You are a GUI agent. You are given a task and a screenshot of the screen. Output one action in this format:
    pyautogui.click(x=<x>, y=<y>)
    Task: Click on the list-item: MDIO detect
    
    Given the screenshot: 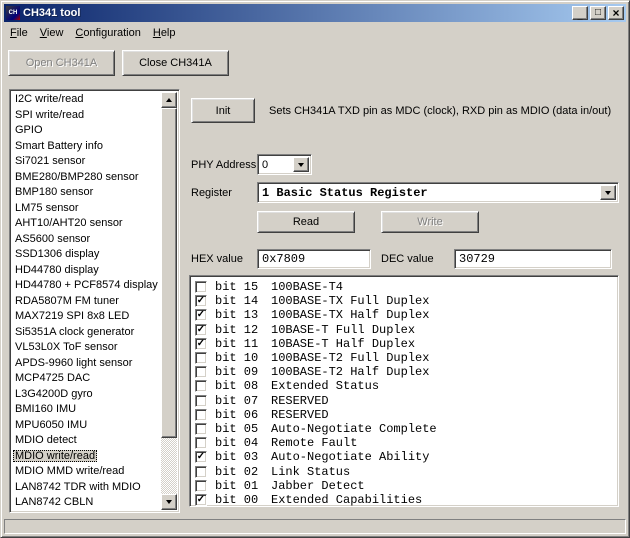 What is the action you would take?
    pyautogui.click(x=86, y=441)
    